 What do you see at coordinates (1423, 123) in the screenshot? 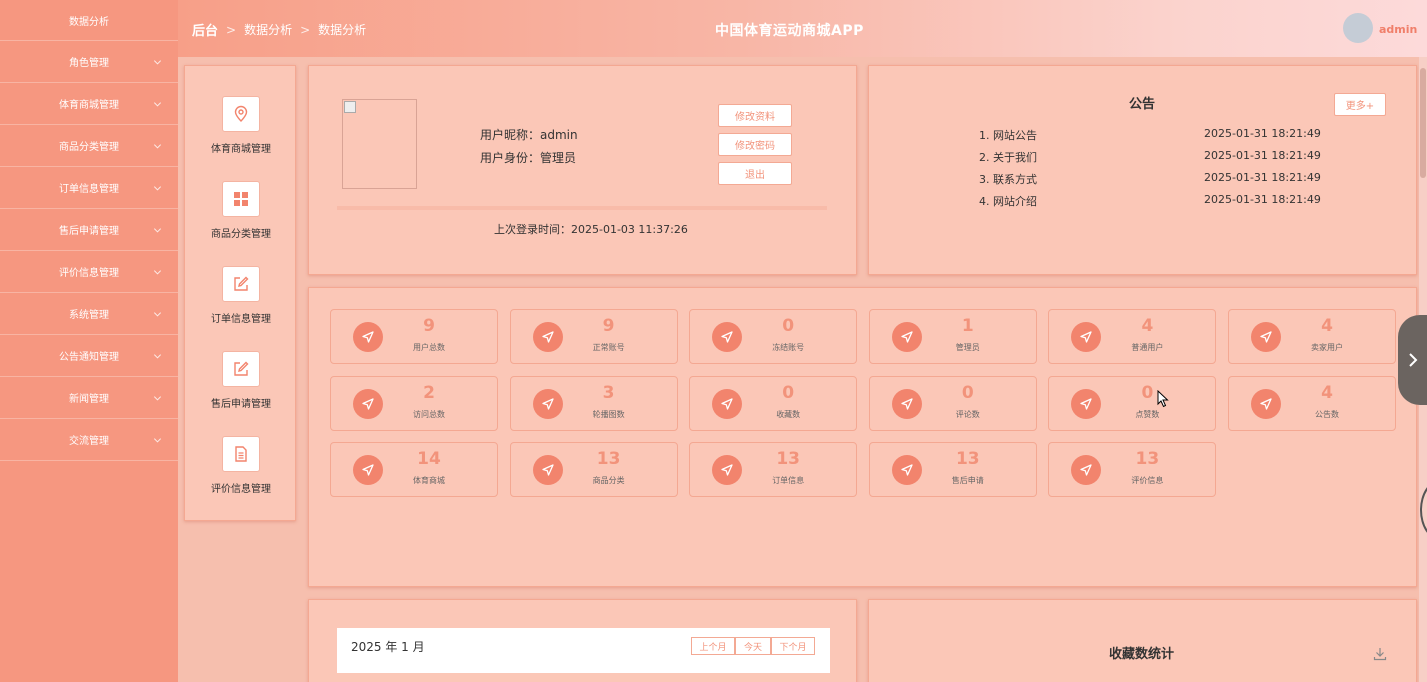
I see `scrollbar-thumb` at bounding box center [1423, 123].